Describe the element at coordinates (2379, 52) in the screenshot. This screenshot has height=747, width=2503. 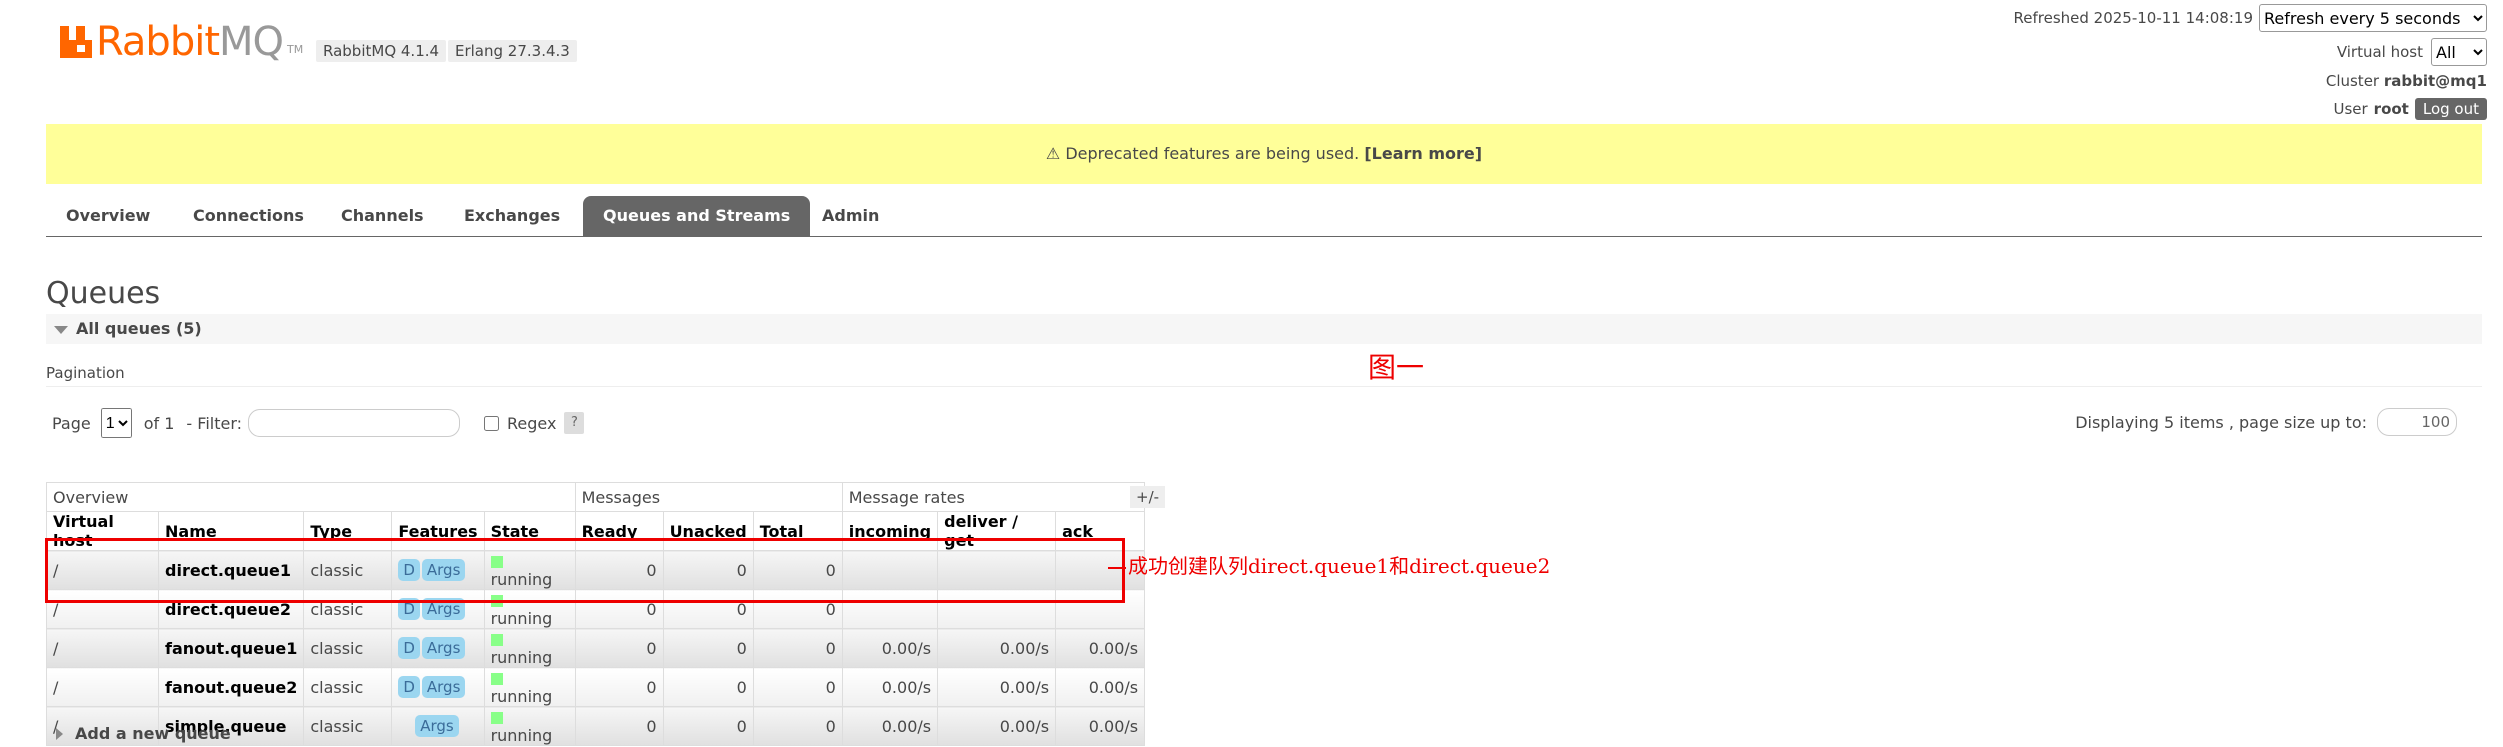
I see `vhost-label: Virtual host` at that location.